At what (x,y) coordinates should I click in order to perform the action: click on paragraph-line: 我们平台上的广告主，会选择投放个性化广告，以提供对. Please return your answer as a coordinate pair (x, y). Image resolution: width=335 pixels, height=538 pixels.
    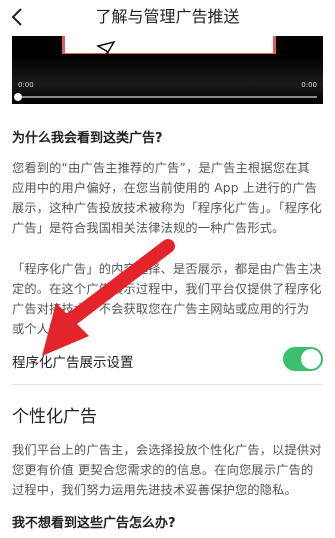
    Looking at the image, I should click on (167, 450).